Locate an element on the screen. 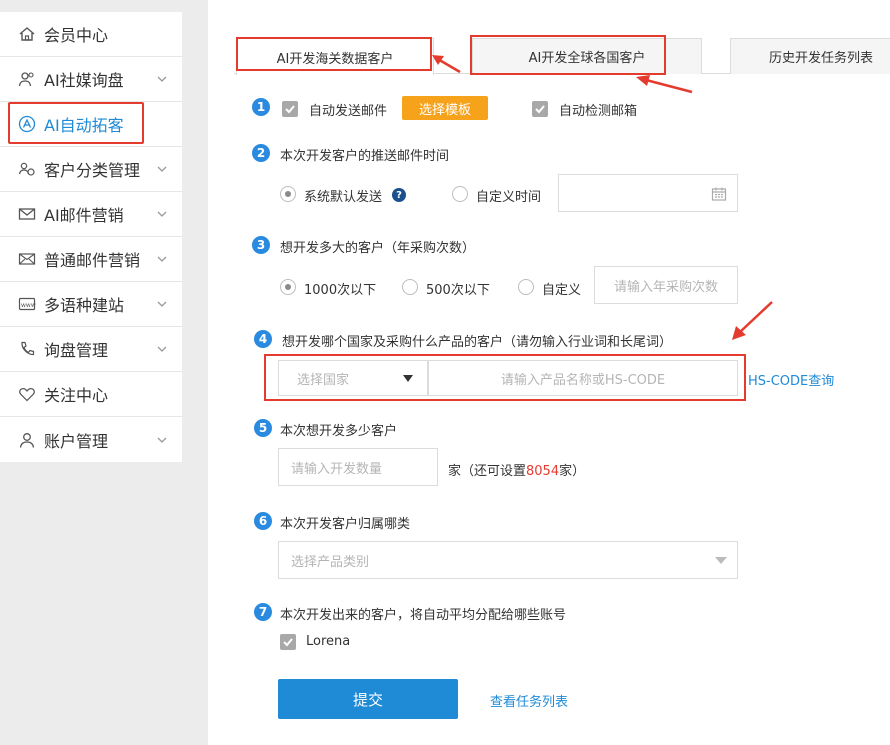 Image resolution: width=890 pixels, height=745 pixels. size-custom-label: 自定义 is located at coordinates (562, 290).